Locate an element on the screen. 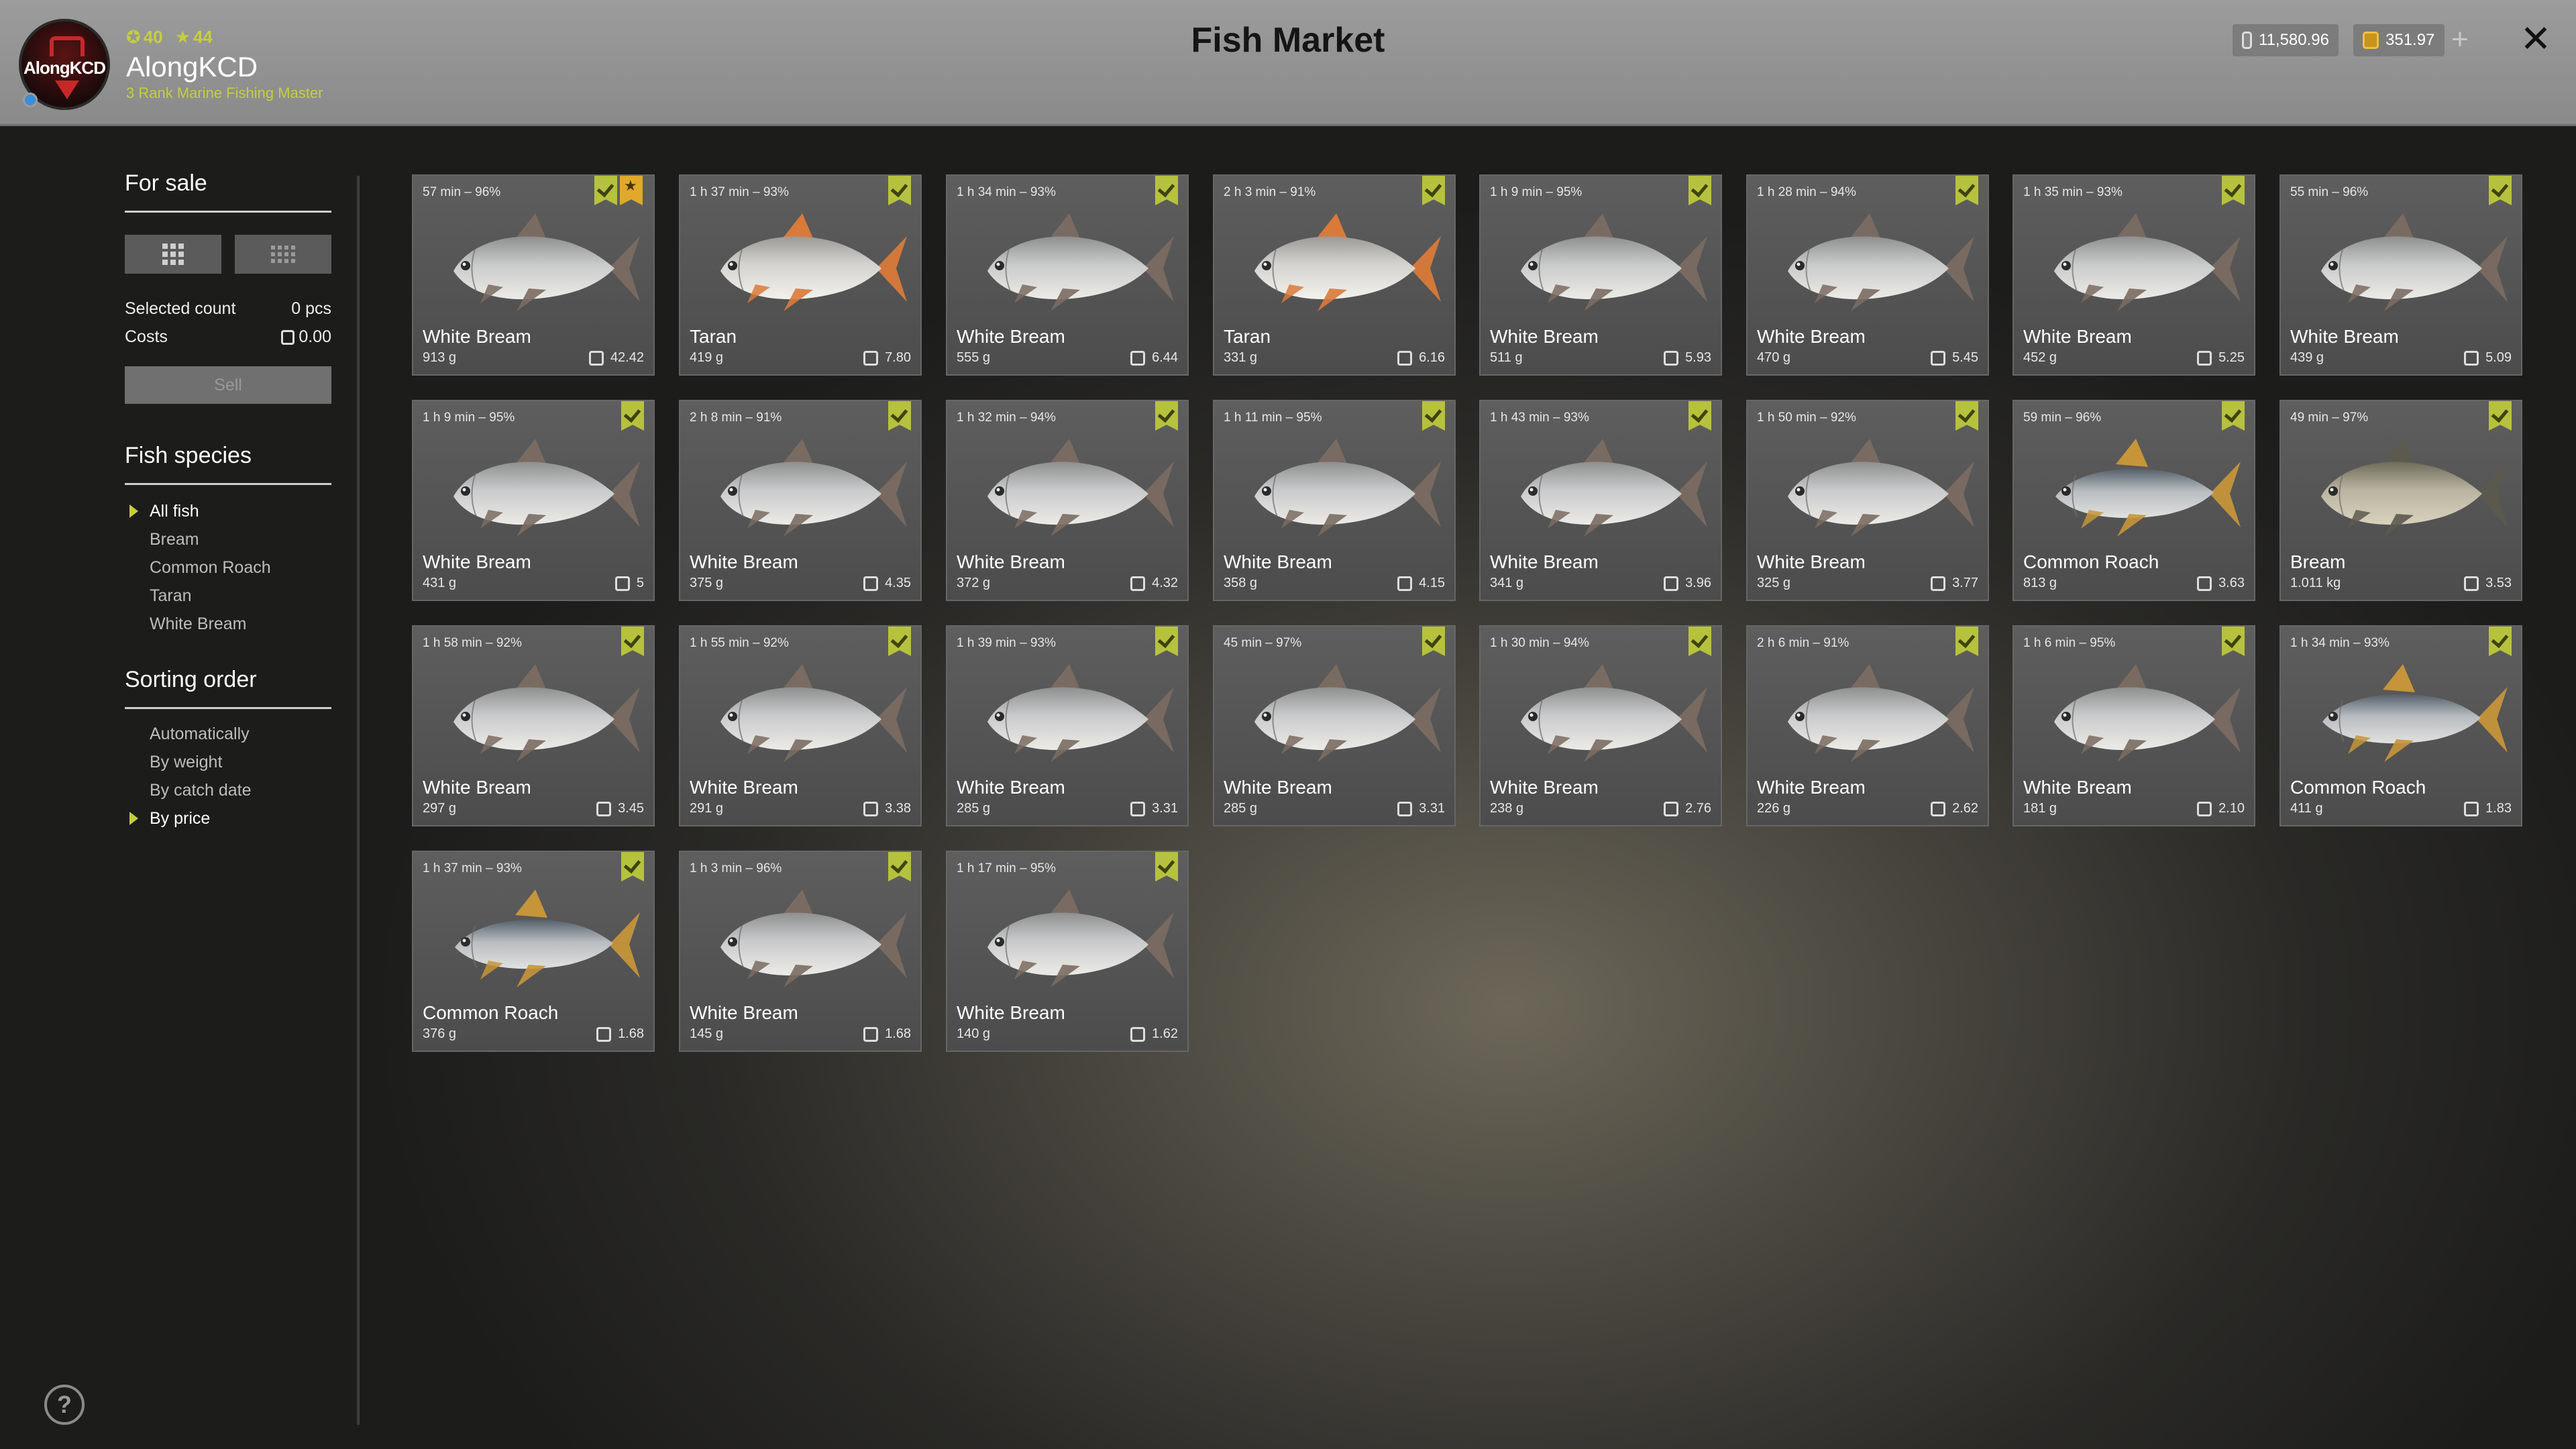  fish-card: 1 h 3 min – 96% White Bream 145 g 1.68 is located at coordinates (800, 951).